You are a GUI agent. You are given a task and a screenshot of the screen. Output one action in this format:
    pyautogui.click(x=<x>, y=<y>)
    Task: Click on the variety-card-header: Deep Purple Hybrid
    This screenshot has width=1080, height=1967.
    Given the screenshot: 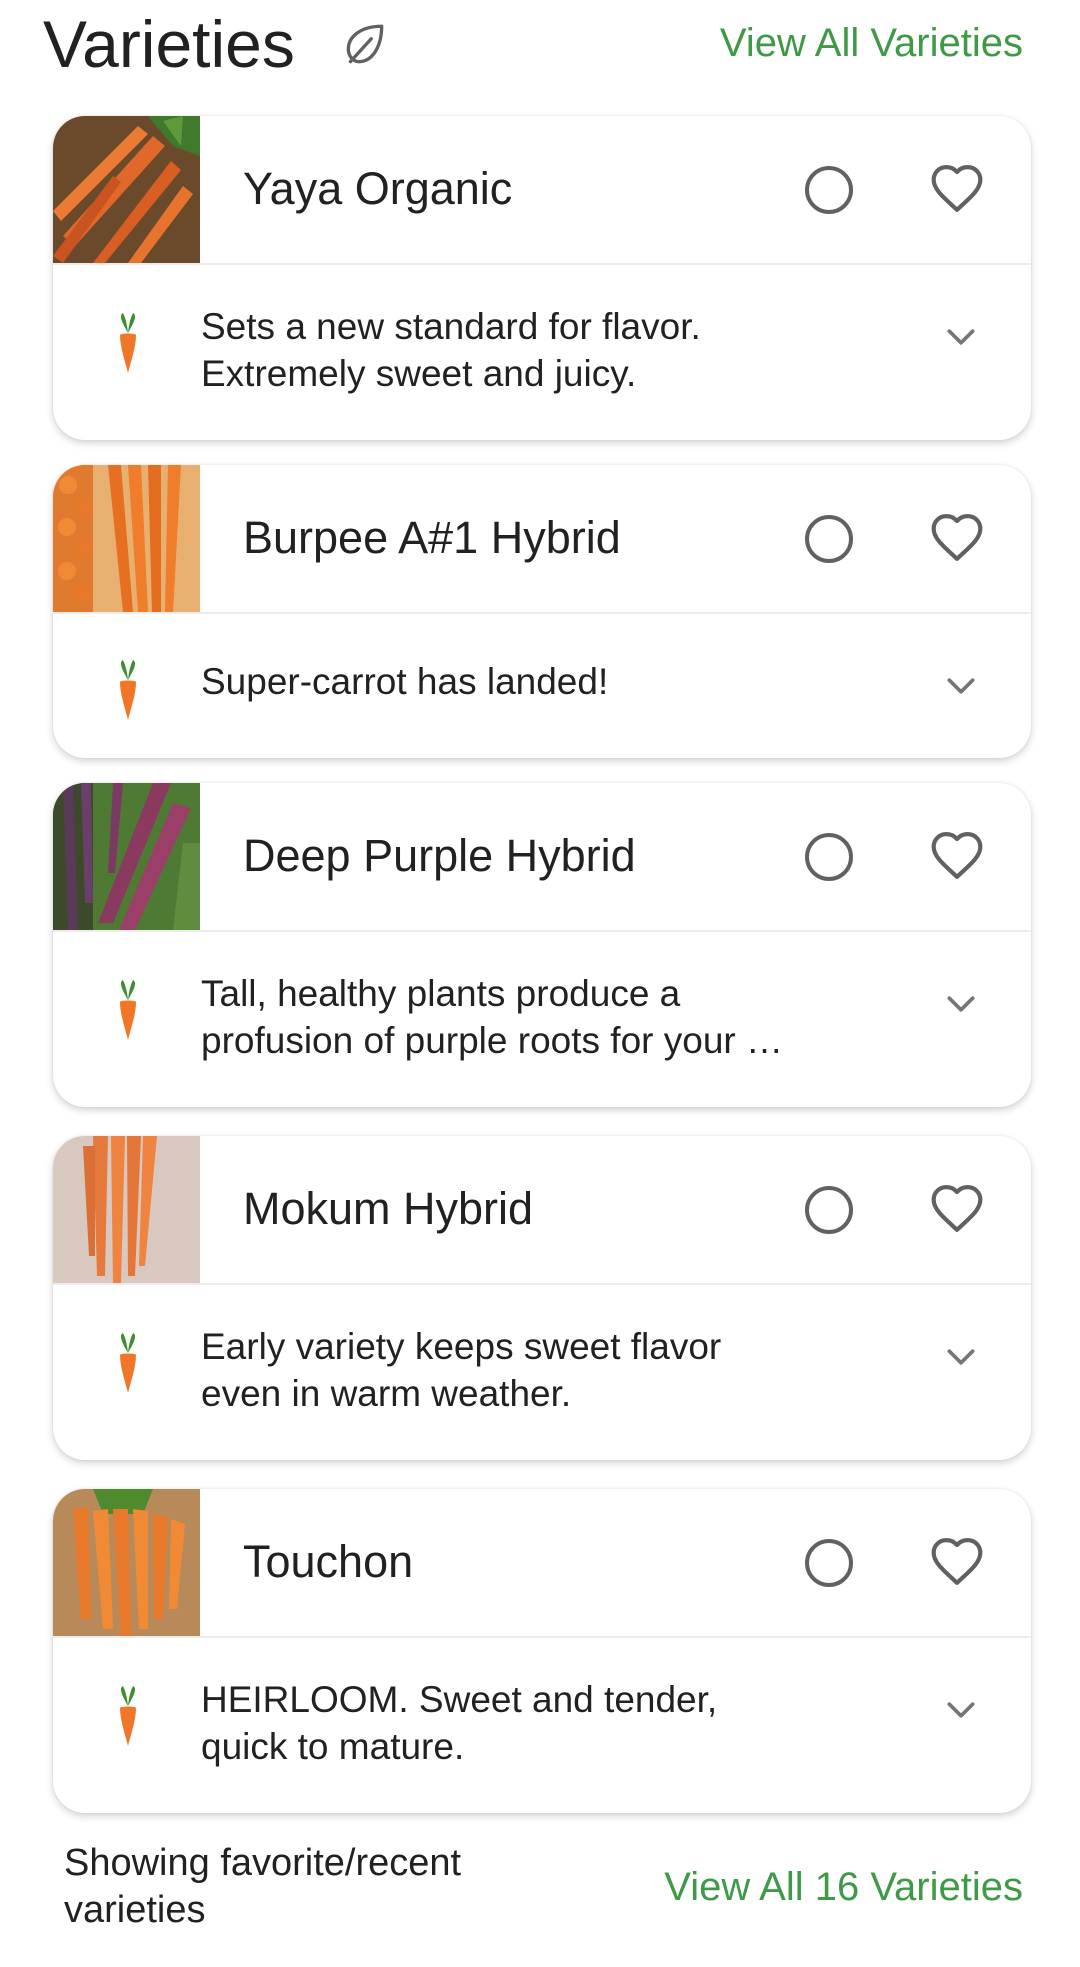 What is the action you would take?
    pyautogui.click(x=542, y=857)
    